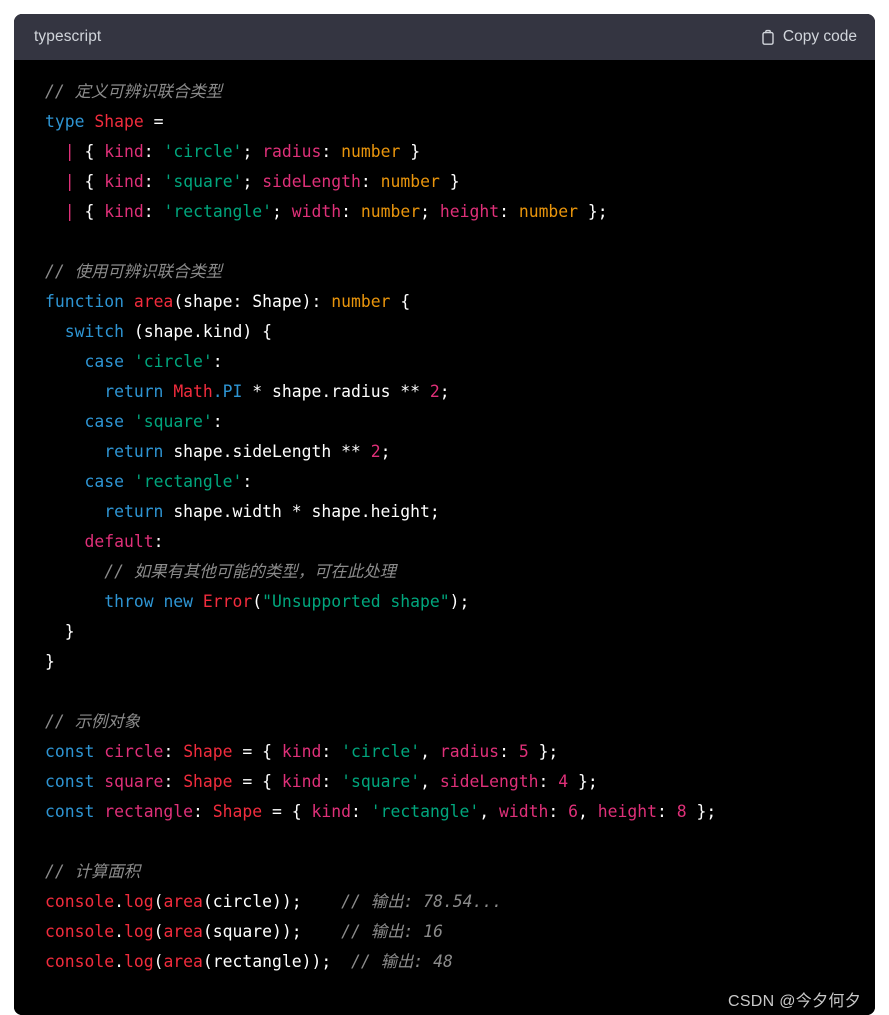 The image size is (889, 1015). Describe the element at coordinates (134, 271) in the screenshot. I see `code-line: // 使用可辨识联合类型` at that location.